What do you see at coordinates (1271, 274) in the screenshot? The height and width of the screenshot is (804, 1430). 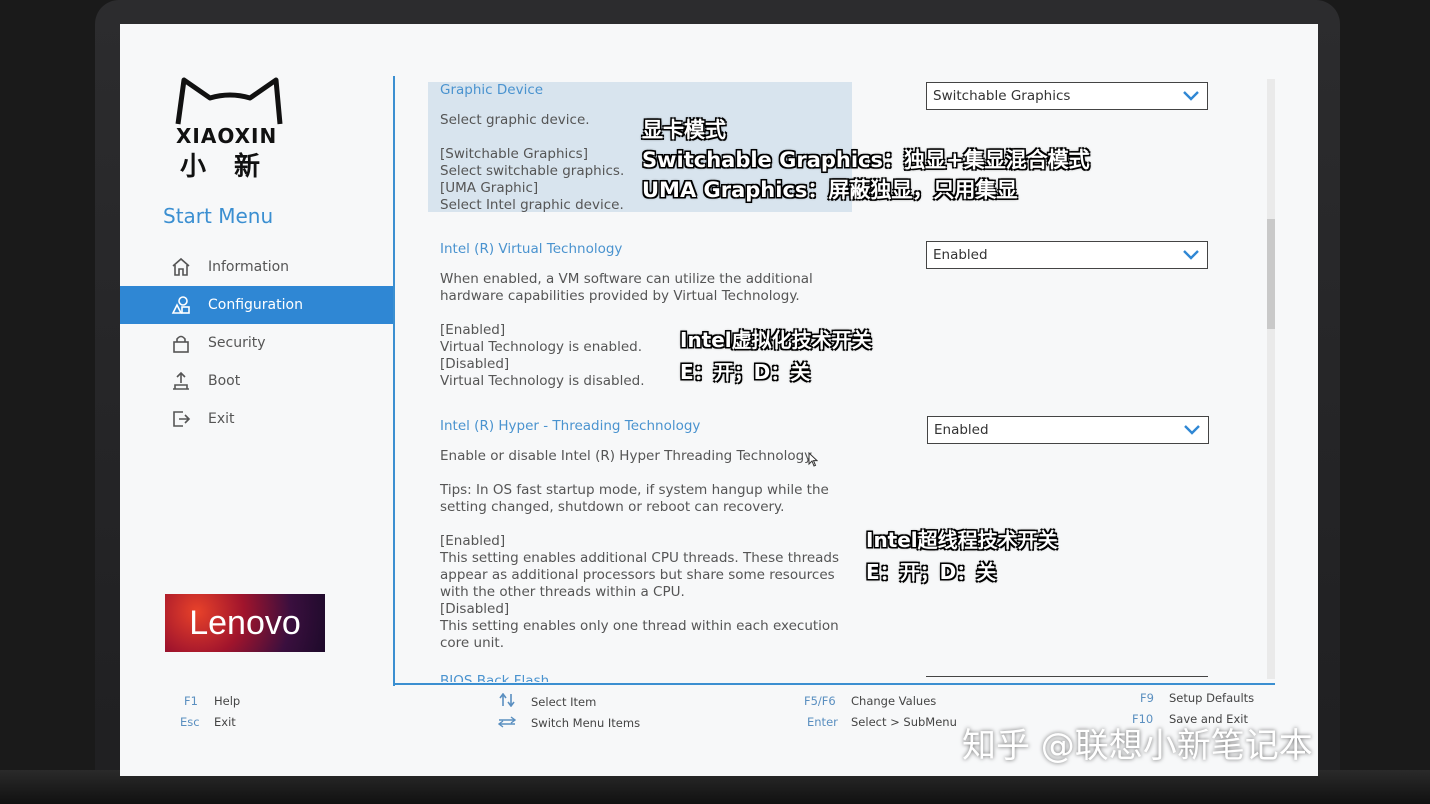 I see `scrollbar-thumb` at bounding box center [1271, 274].